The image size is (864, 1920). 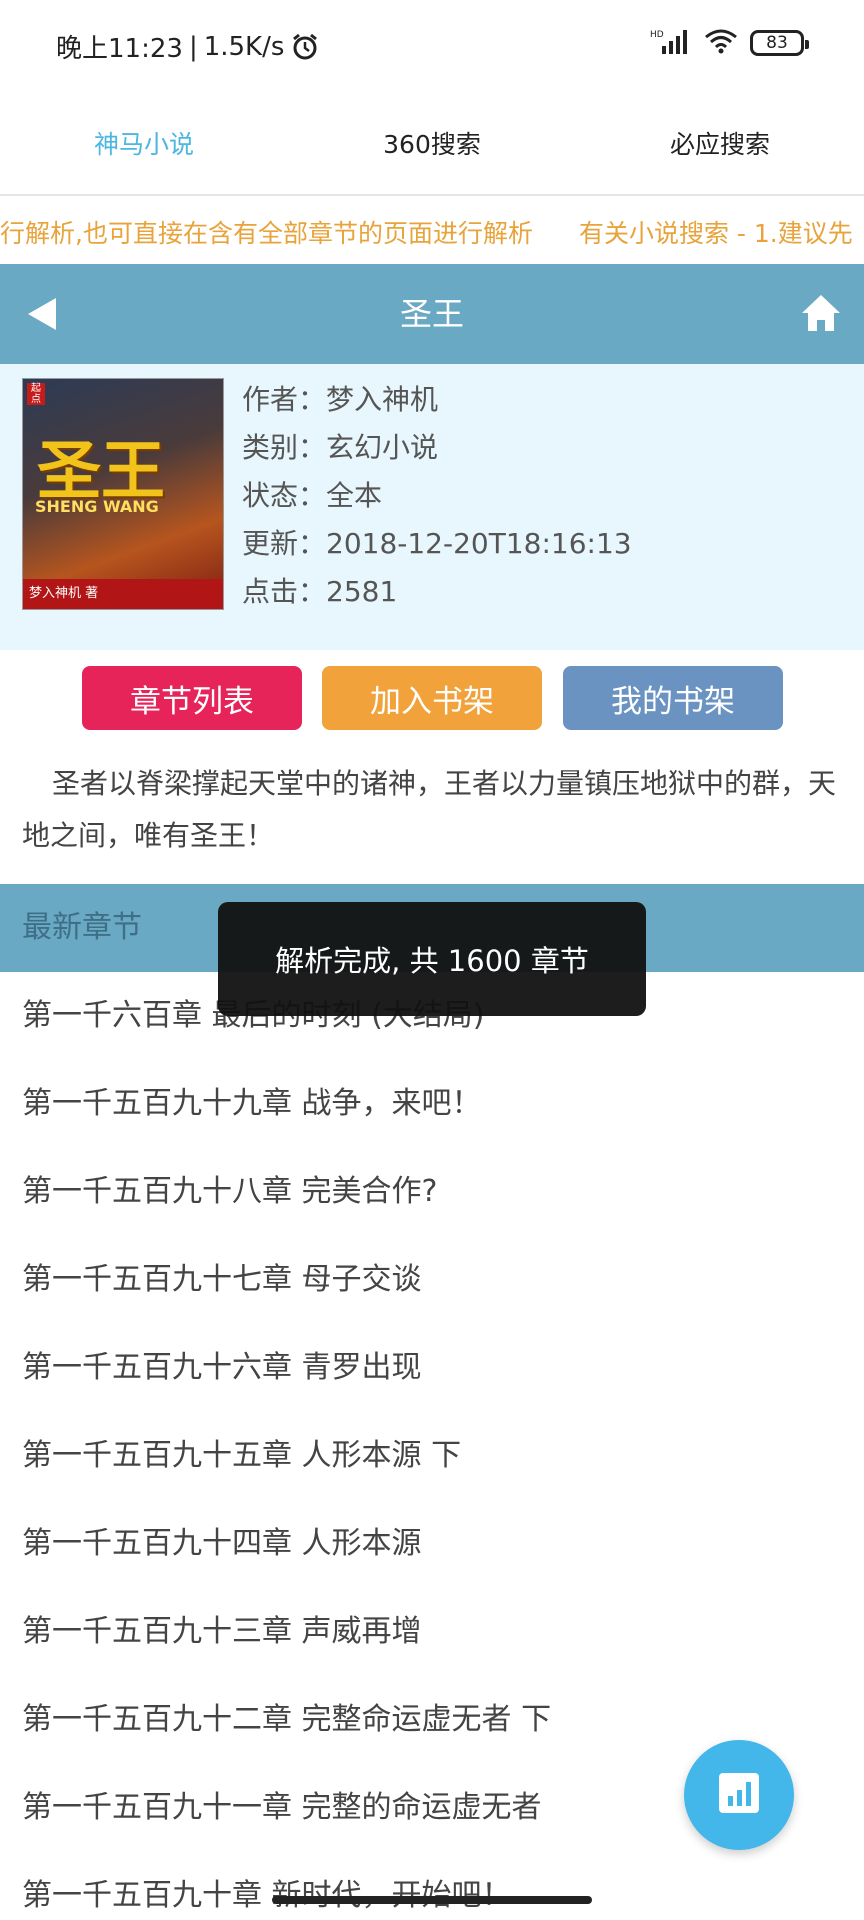 I want to click on add-to-shelf-button: 加入书架, so click(x=432, y=698).